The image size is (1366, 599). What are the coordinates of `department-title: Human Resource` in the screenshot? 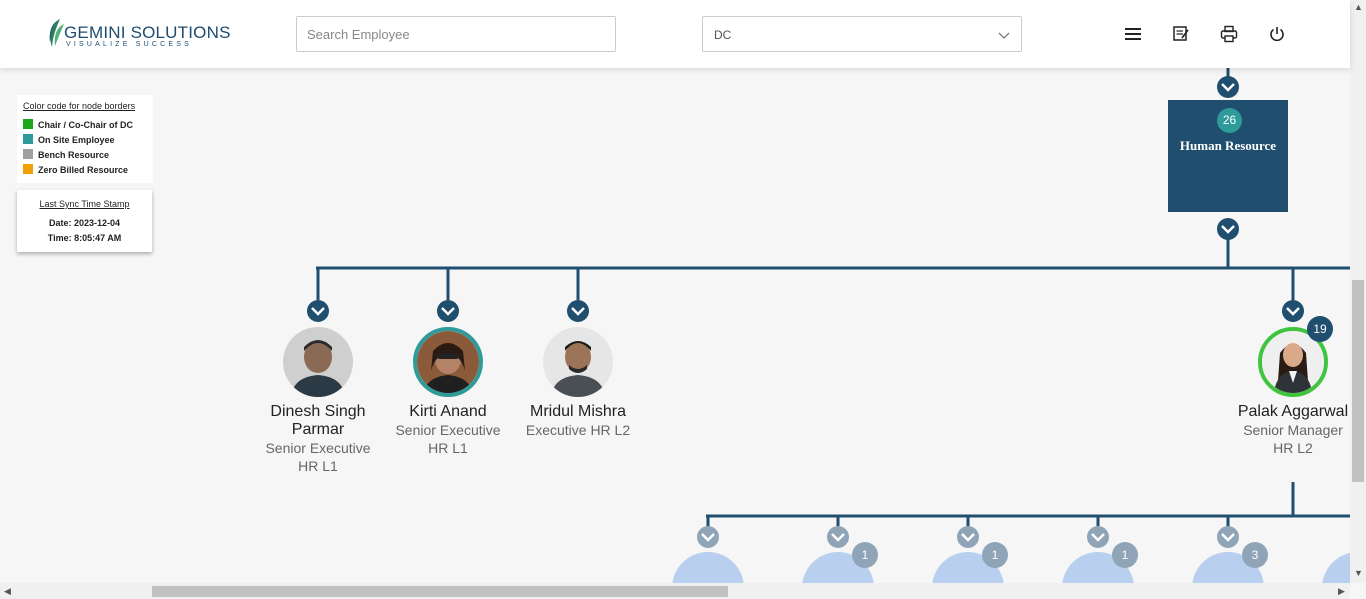 It's located at (1228, 145).